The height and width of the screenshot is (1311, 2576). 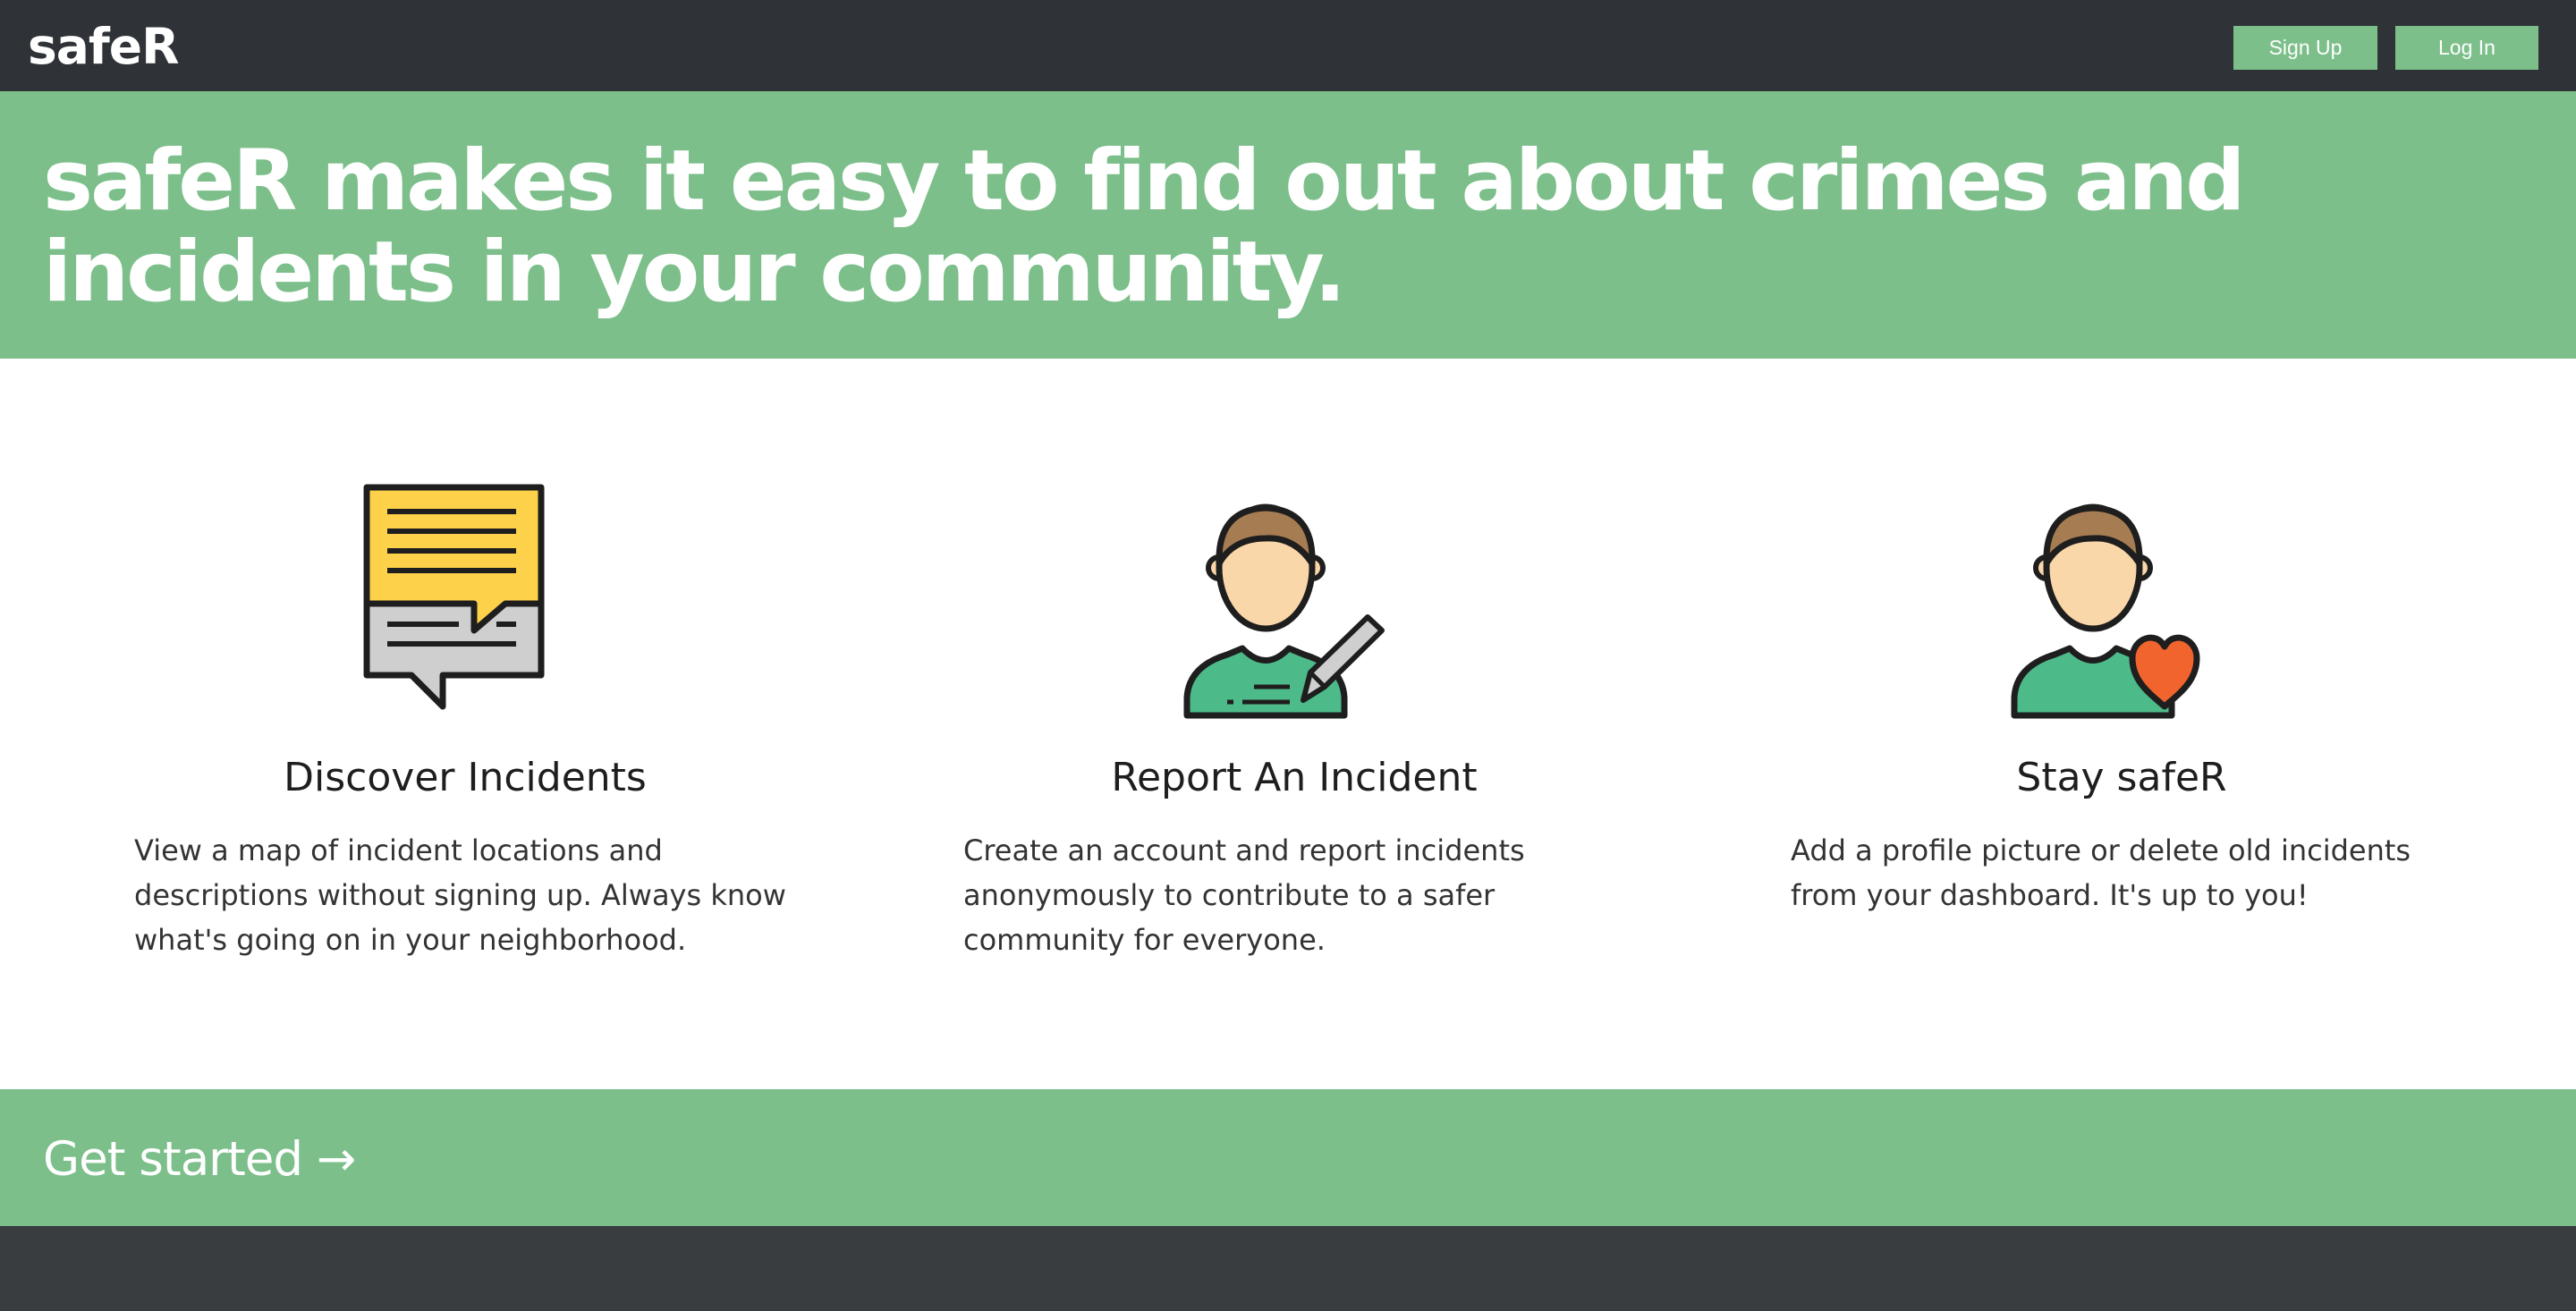 I want to click on chat-bubbles-icon, so click(x=454, y=597).